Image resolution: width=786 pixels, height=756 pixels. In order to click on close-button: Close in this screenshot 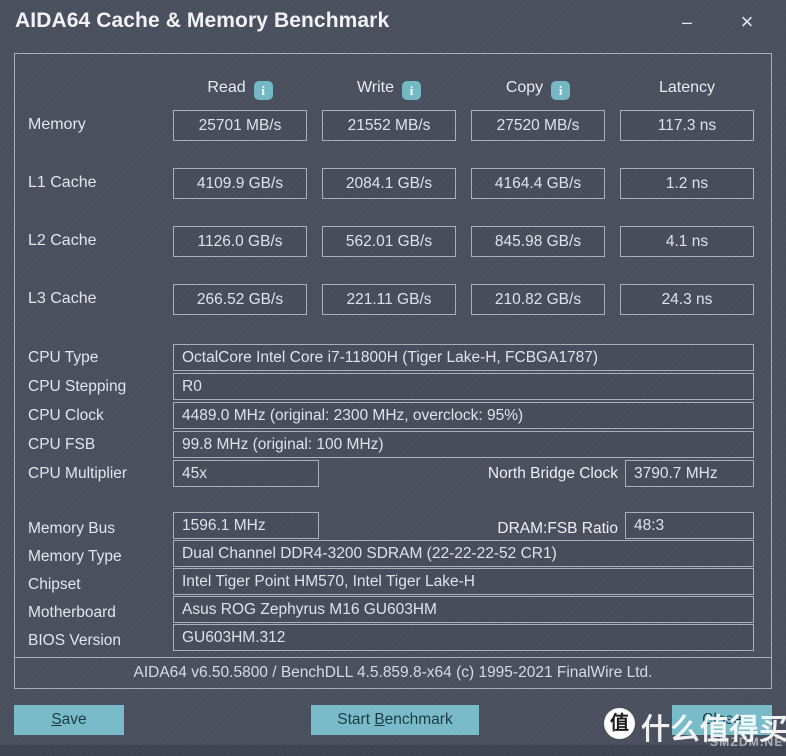, I will do `click(722, 720)`.